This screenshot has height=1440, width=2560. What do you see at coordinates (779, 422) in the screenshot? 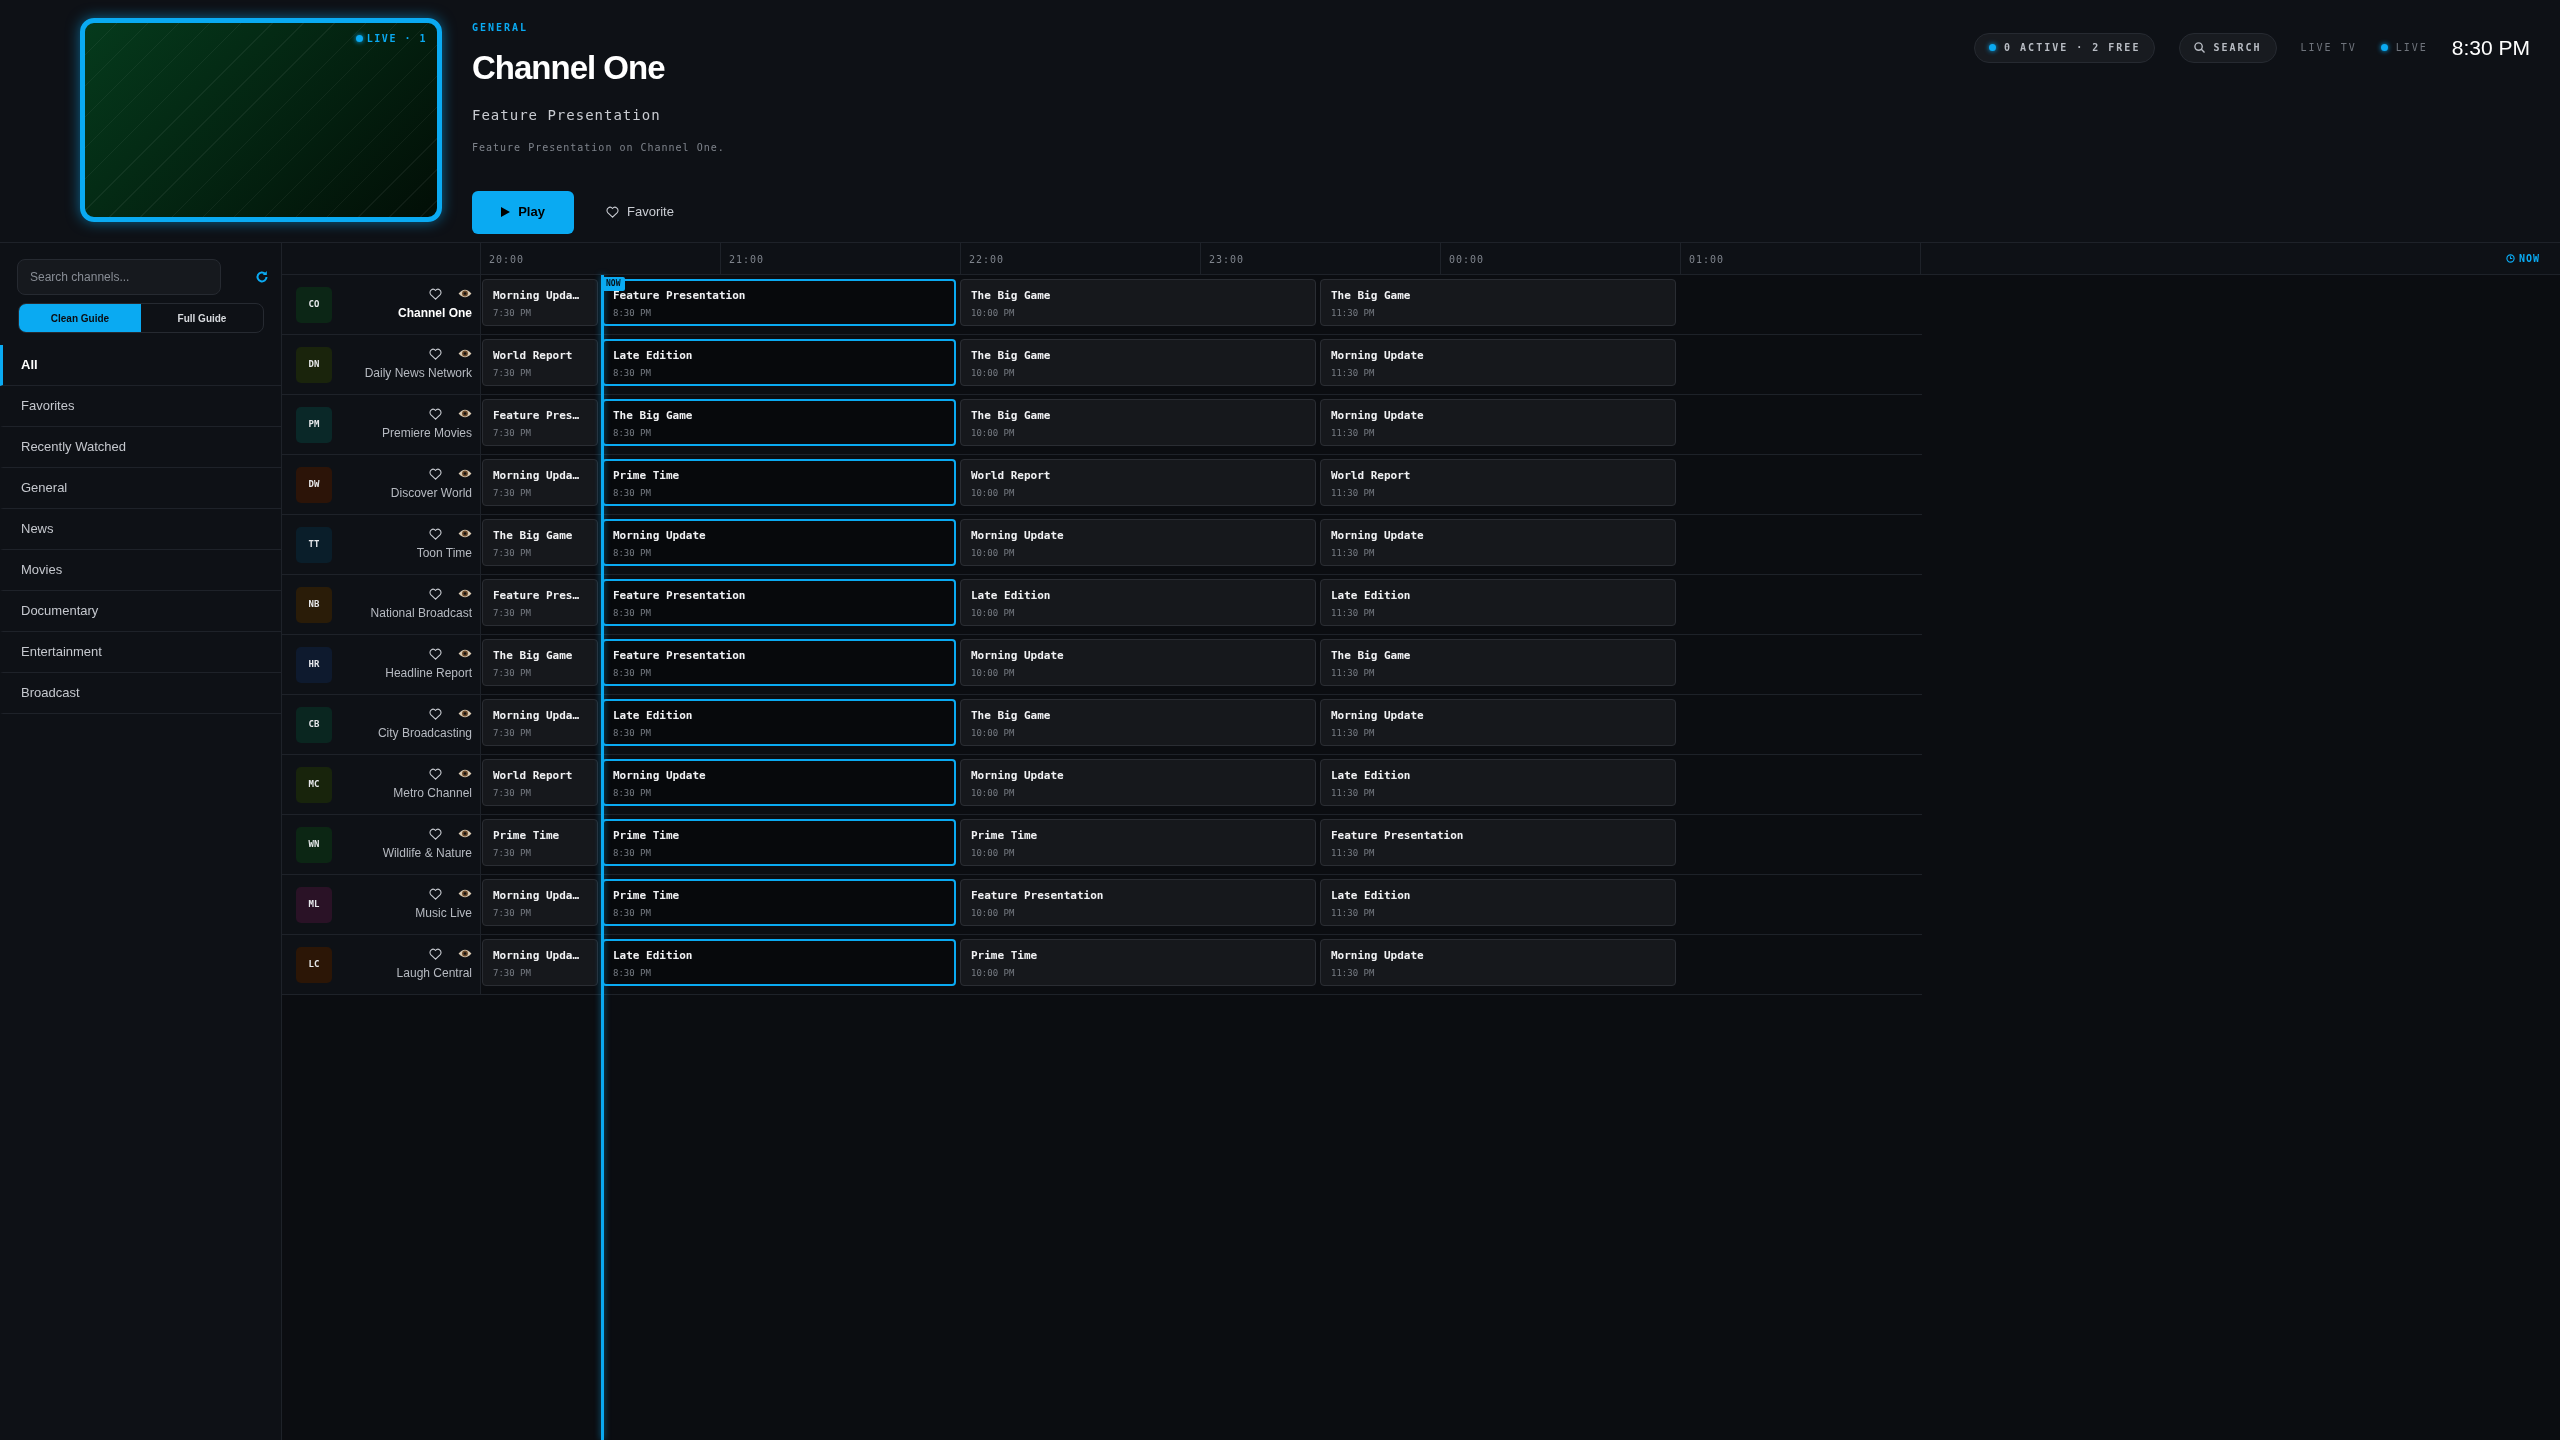
I see `program-block: The Big Game 8:30 PM` at bounding box center [779, 422].